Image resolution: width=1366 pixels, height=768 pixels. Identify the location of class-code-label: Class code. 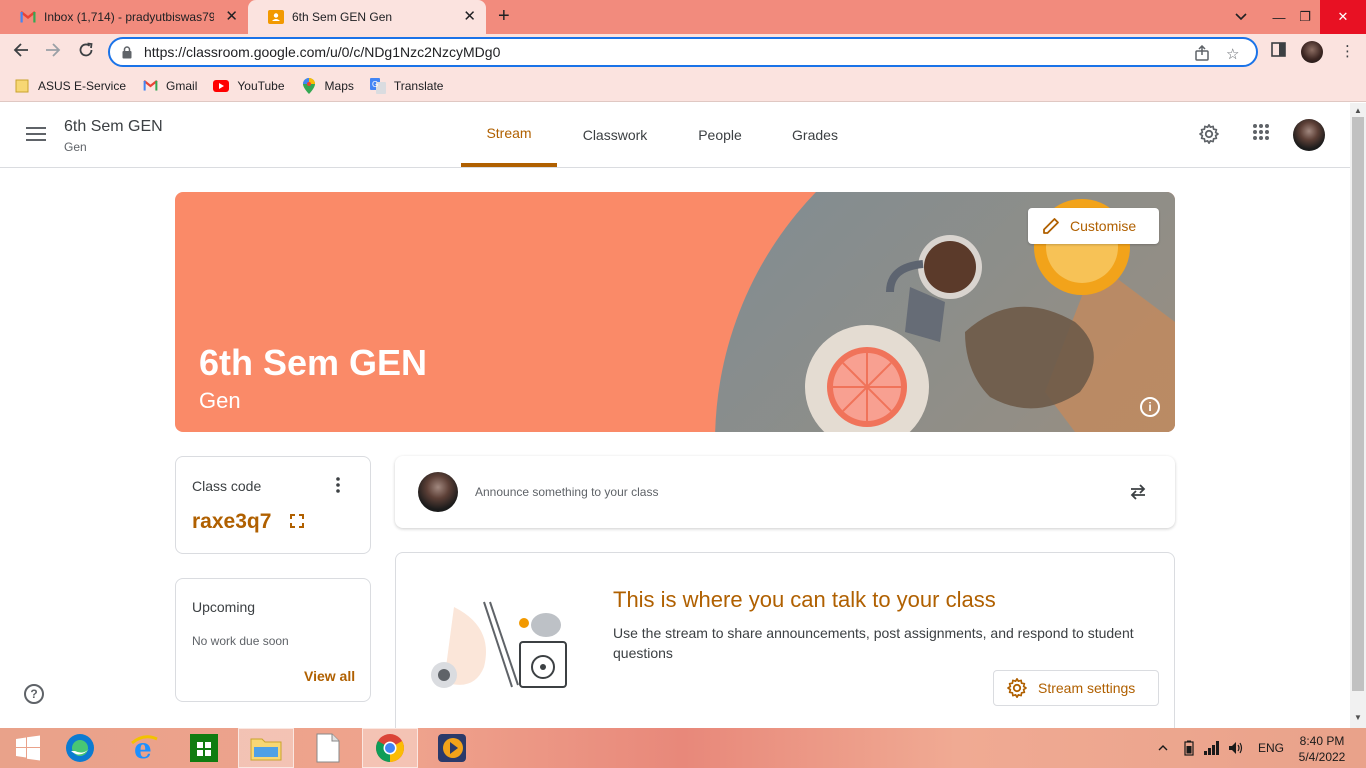
(227, 486).